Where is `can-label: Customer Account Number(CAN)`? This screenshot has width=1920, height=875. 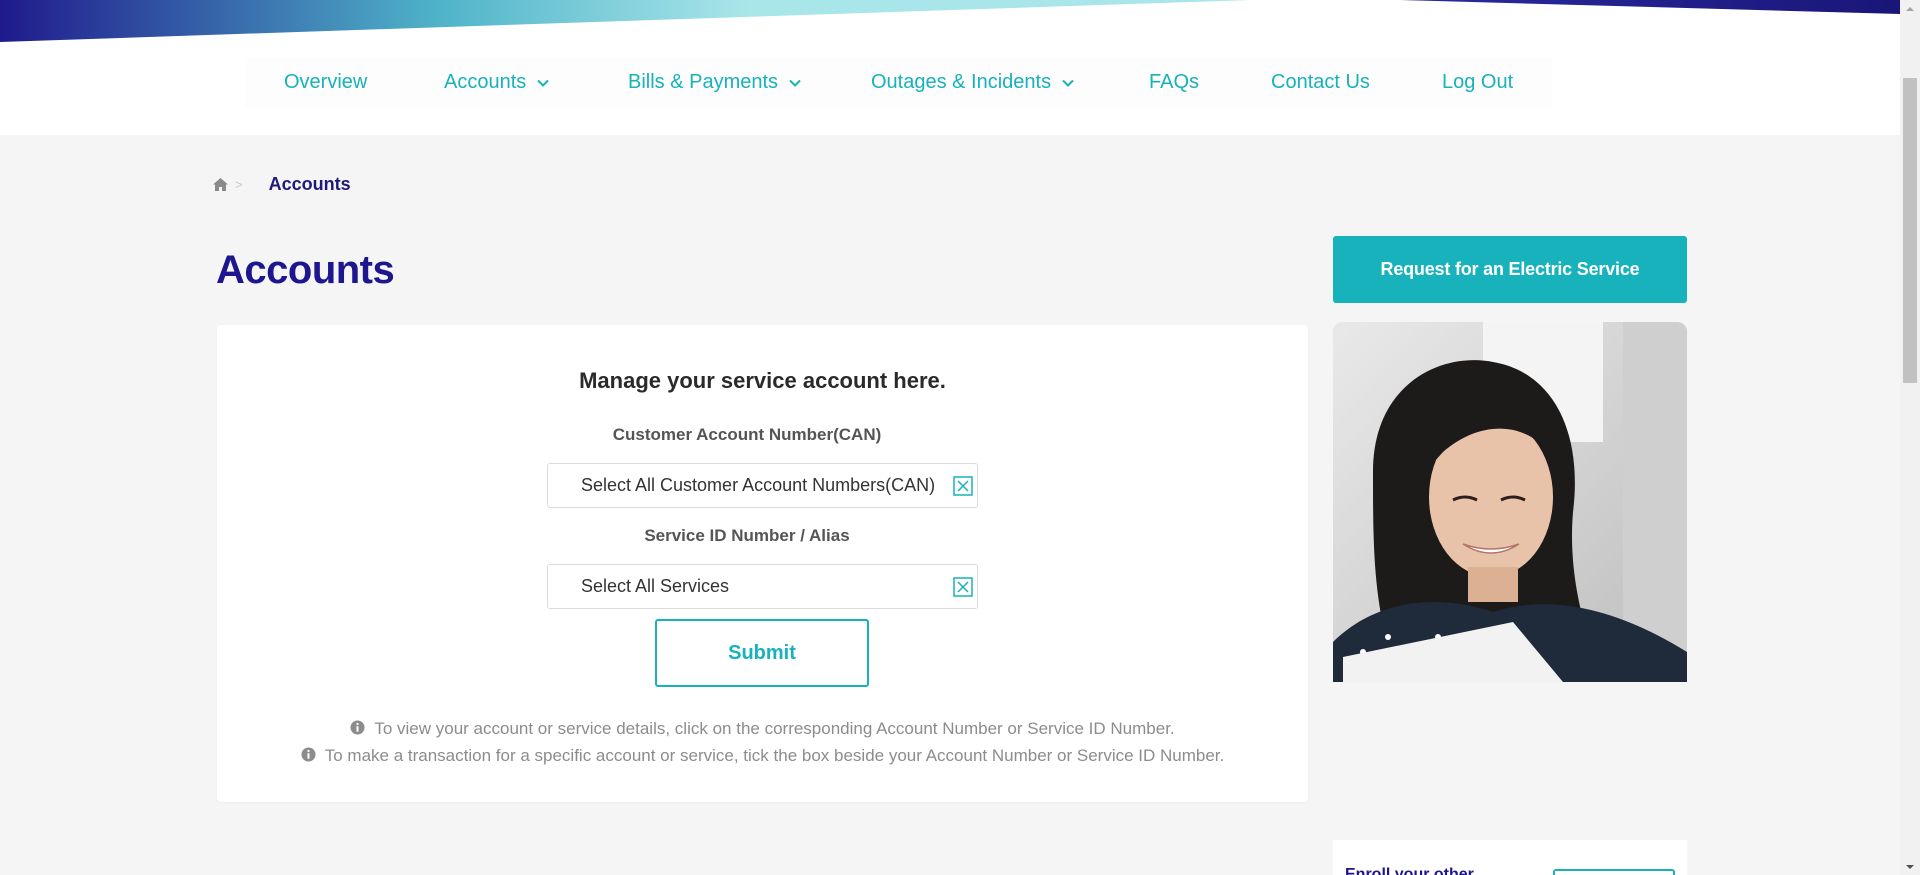
can-label: Customer Account Number(CAN) is located at coordinates (747, 434).